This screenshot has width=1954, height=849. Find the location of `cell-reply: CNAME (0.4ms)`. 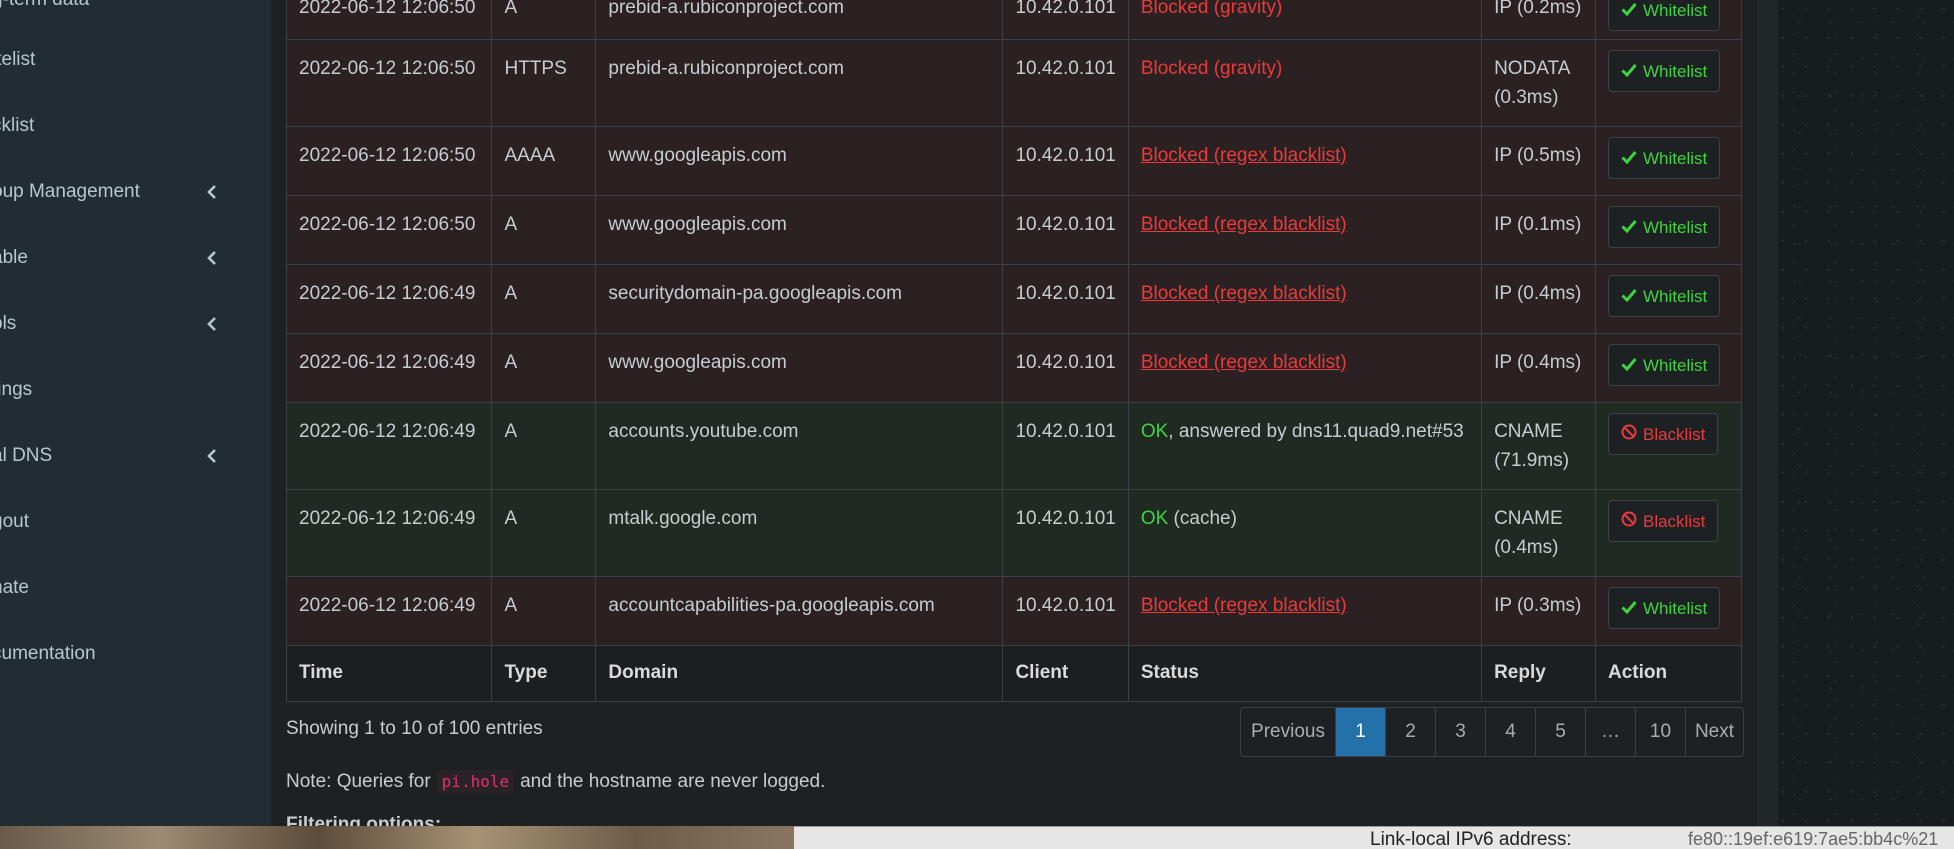

cell-reply: CNAME (0.4ms) is located at coordinates (1538, 533).